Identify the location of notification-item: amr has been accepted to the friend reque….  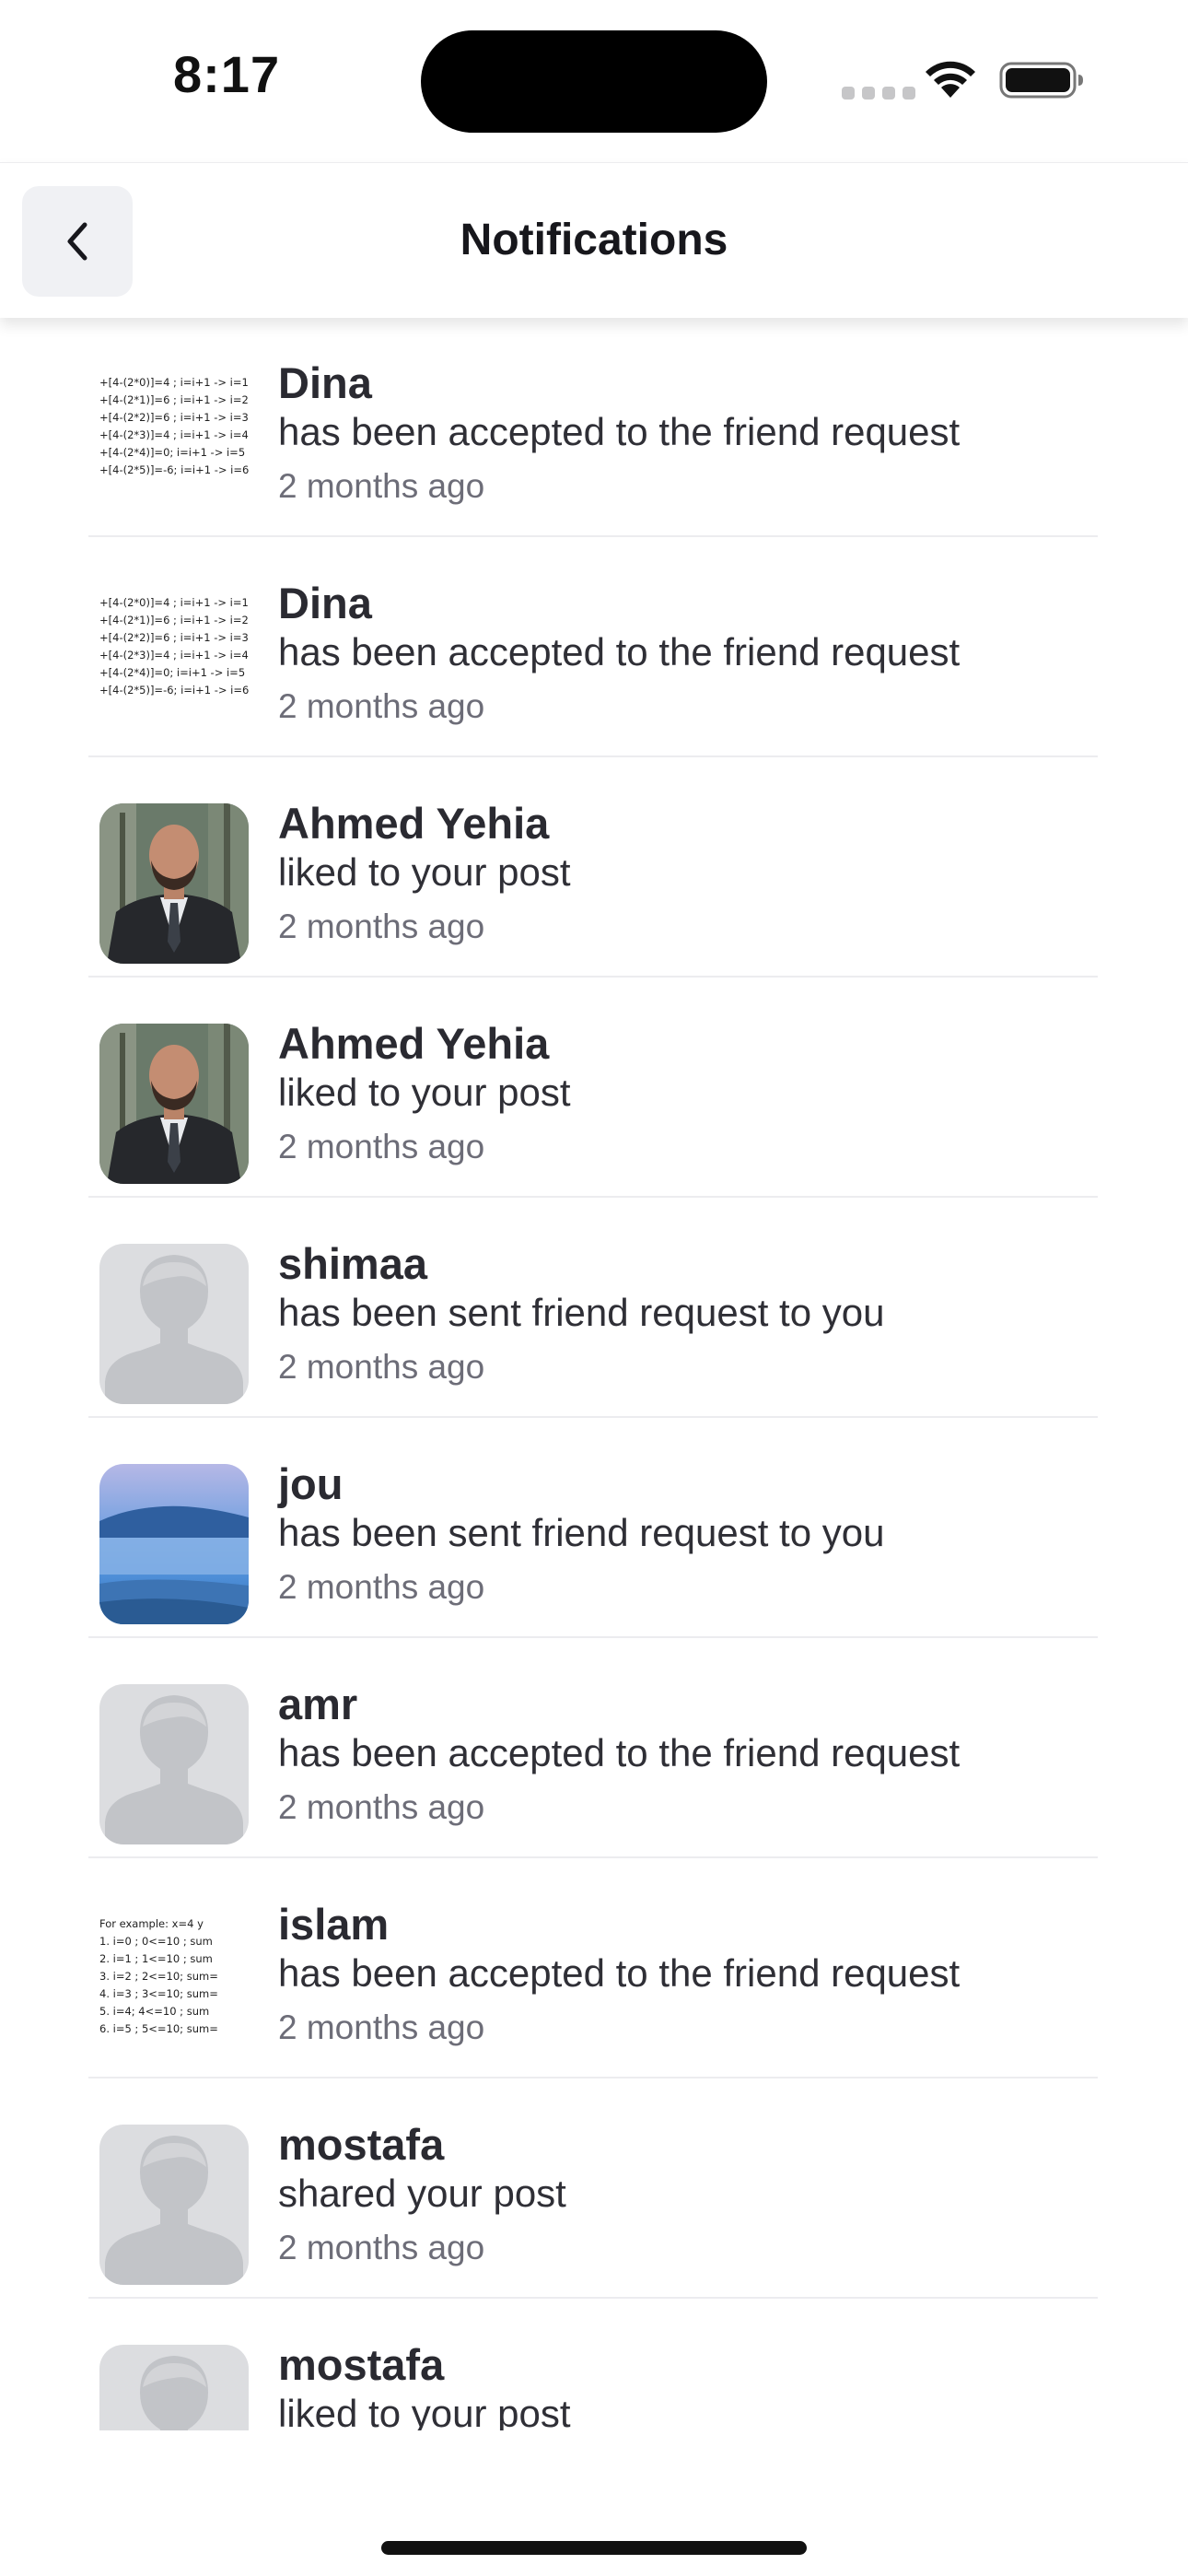
(593, 1748).